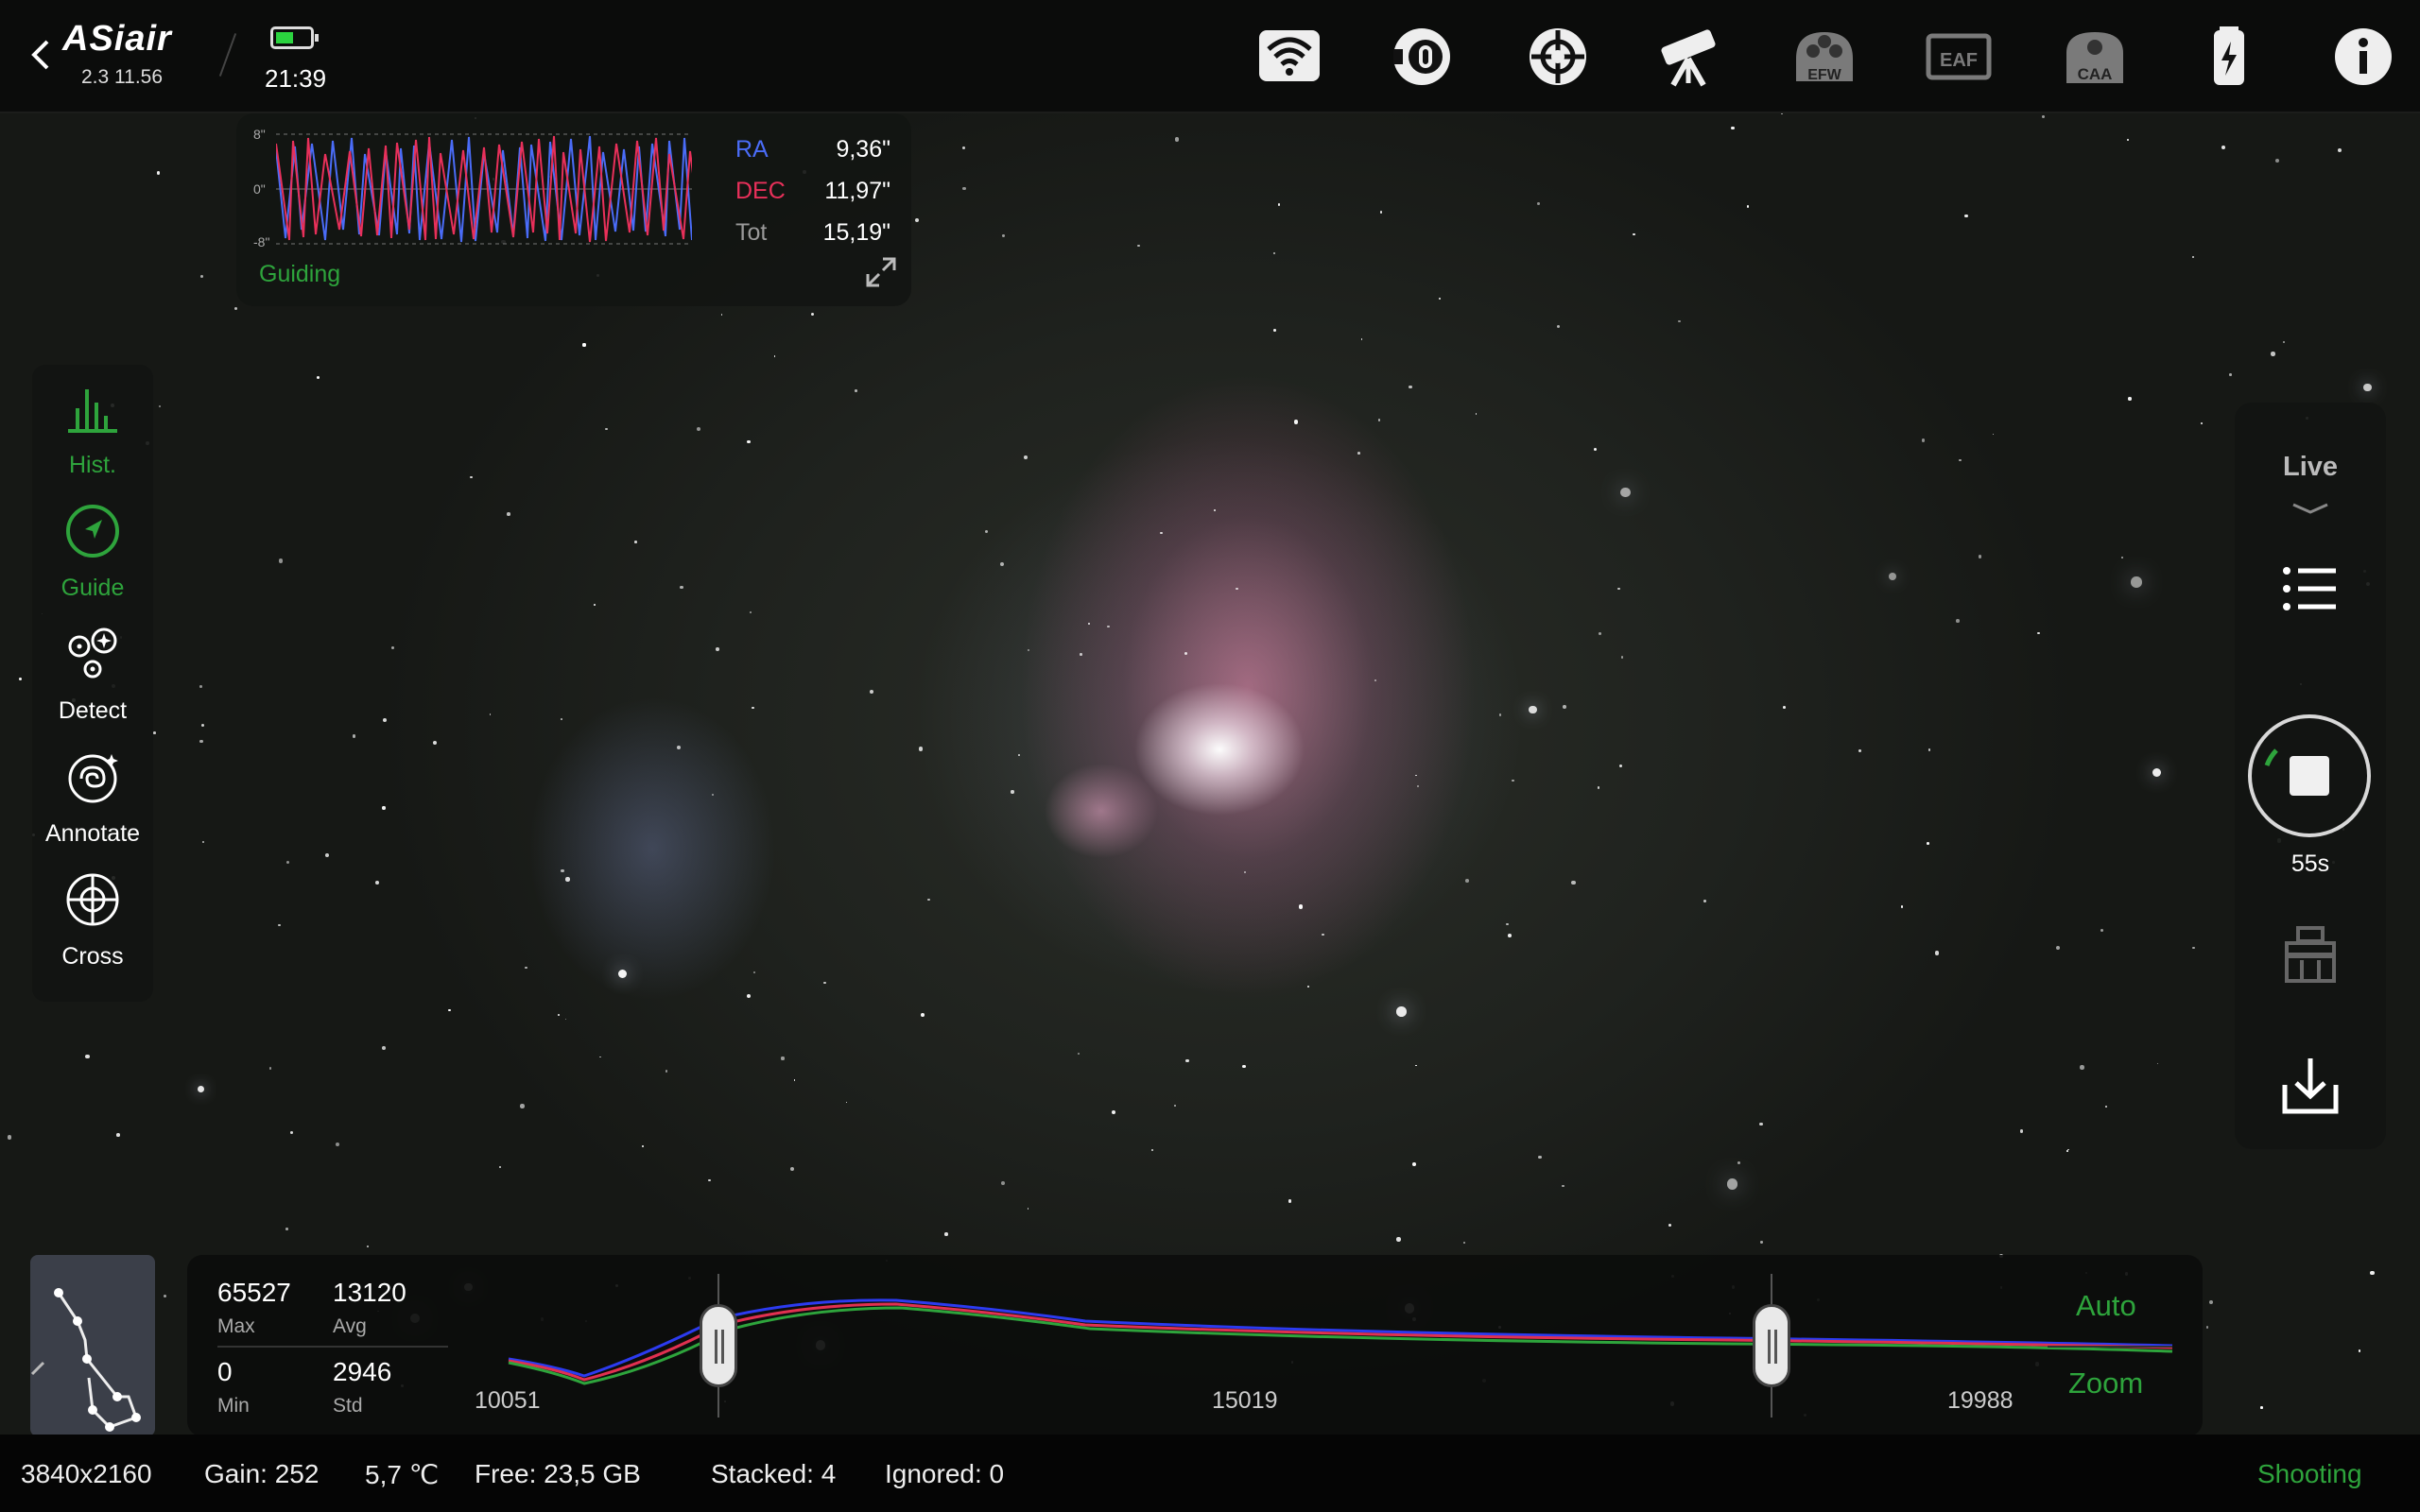  I want to click on app-logo: ASiair, so click(117, 39).